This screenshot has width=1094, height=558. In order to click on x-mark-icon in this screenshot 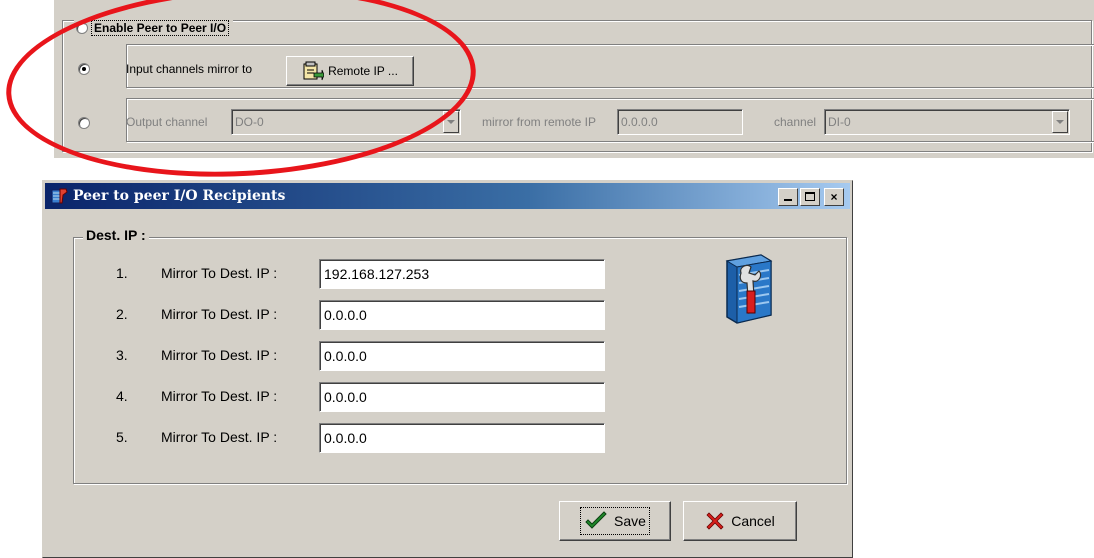, I will do `click(715, 521)`.